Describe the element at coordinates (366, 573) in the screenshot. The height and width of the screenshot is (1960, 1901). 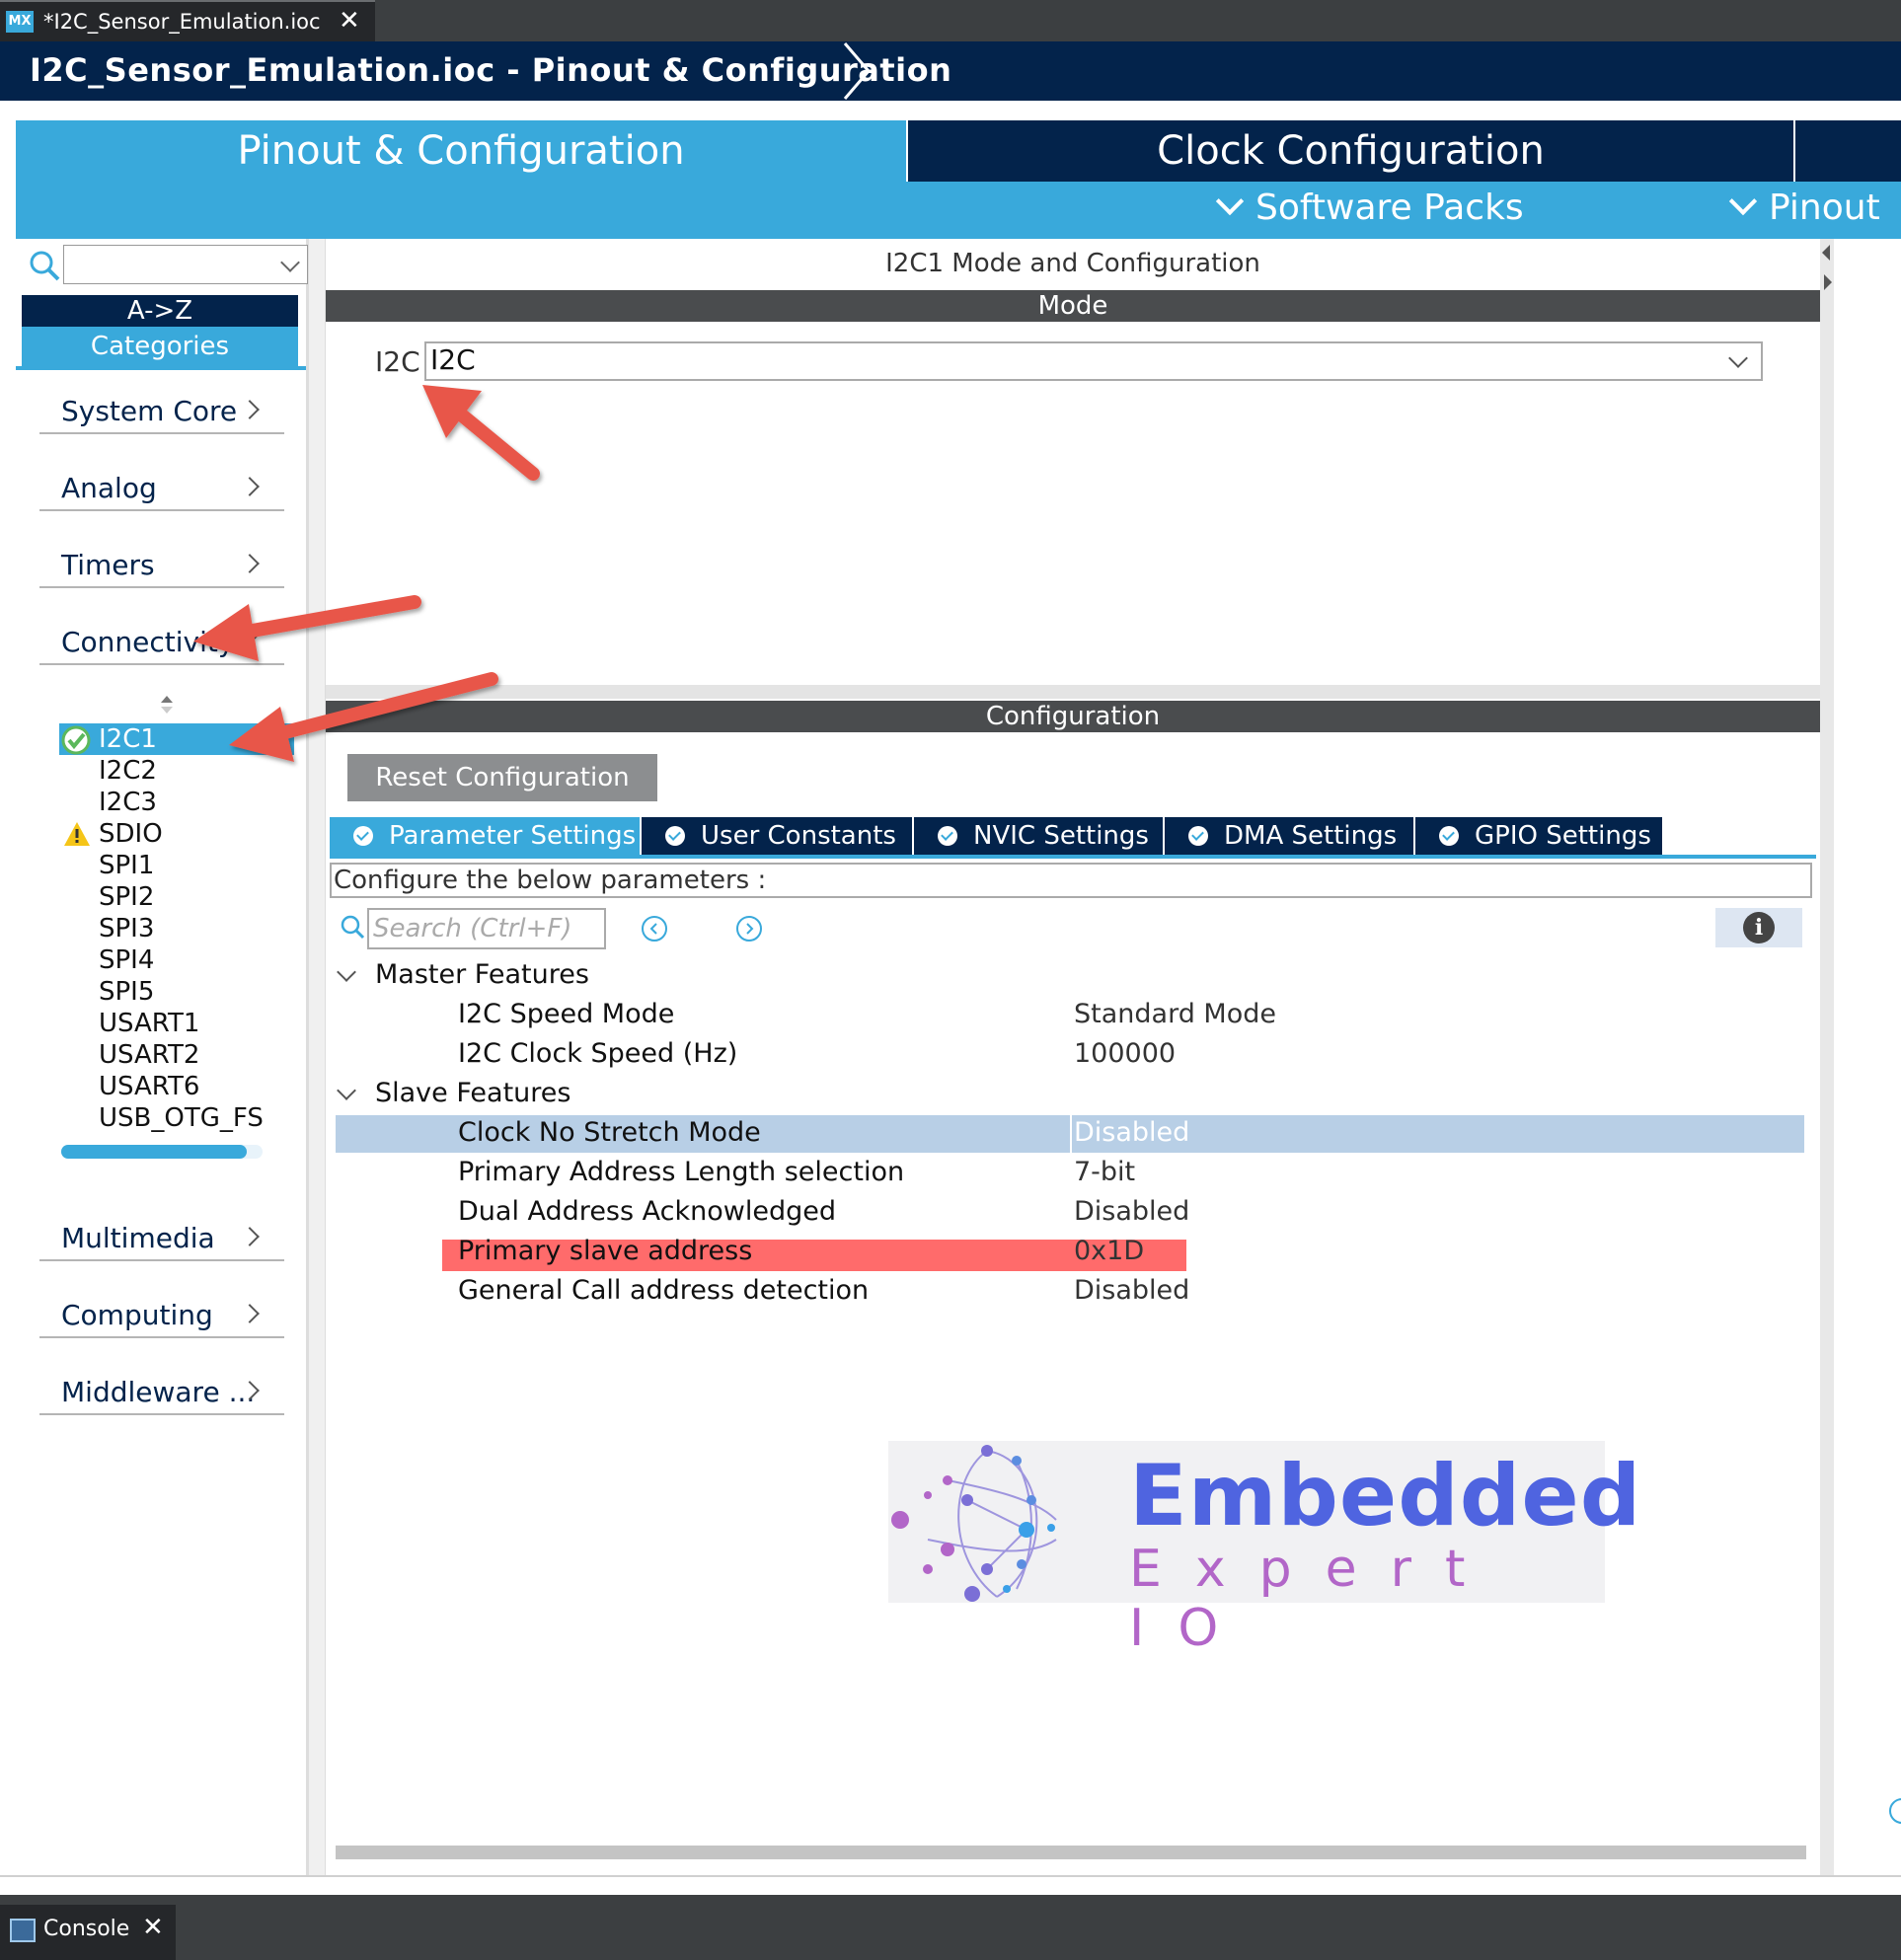
I see `annotation-arrows` at that location.